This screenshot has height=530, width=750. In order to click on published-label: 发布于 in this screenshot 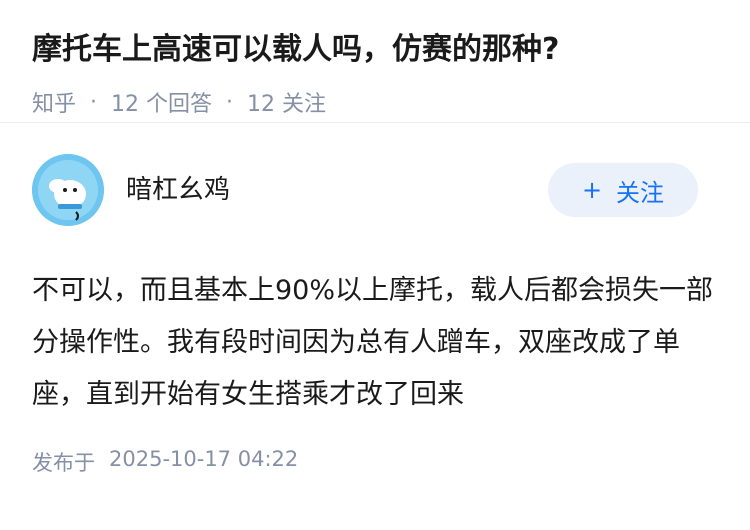, I will do `click(63, 463)`.